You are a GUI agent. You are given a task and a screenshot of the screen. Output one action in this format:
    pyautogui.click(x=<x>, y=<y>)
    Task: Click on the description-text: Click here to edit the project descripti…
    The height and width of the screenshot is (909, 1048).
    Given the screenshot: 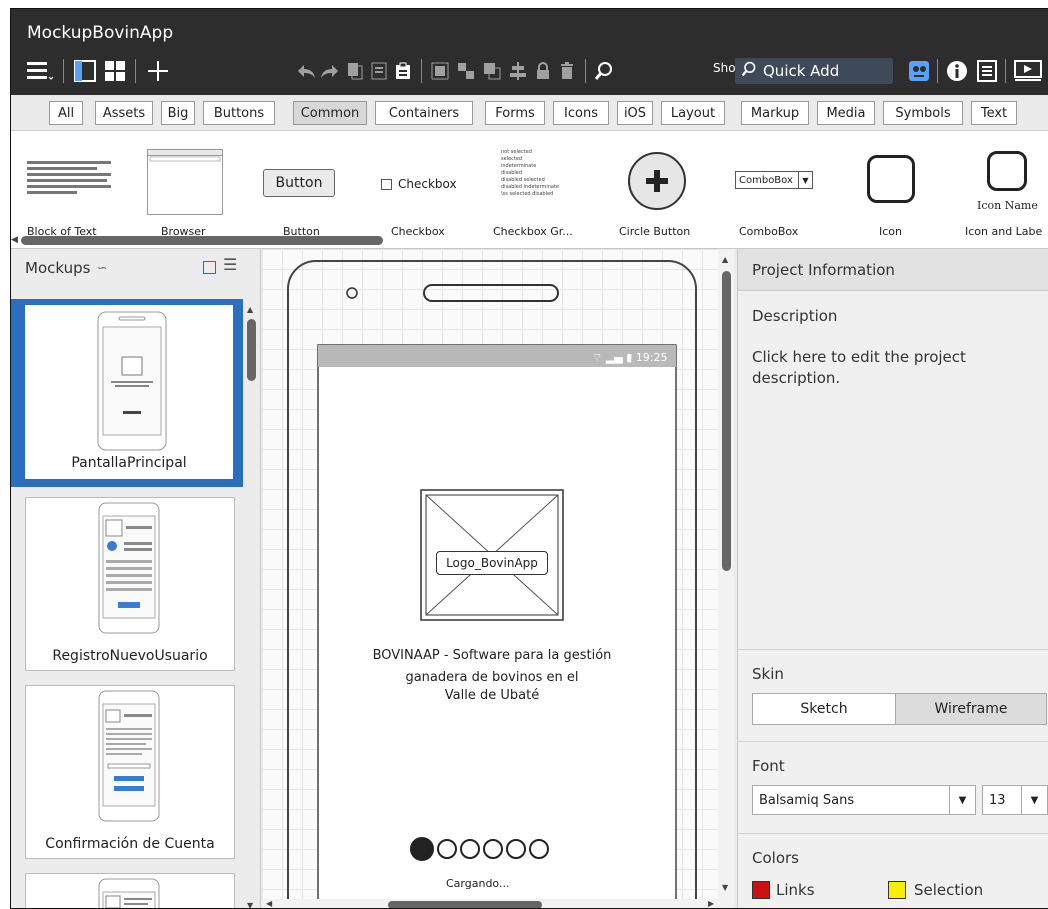 What is the action you would take?
    pyautogui.click(x=882, y=368)
    